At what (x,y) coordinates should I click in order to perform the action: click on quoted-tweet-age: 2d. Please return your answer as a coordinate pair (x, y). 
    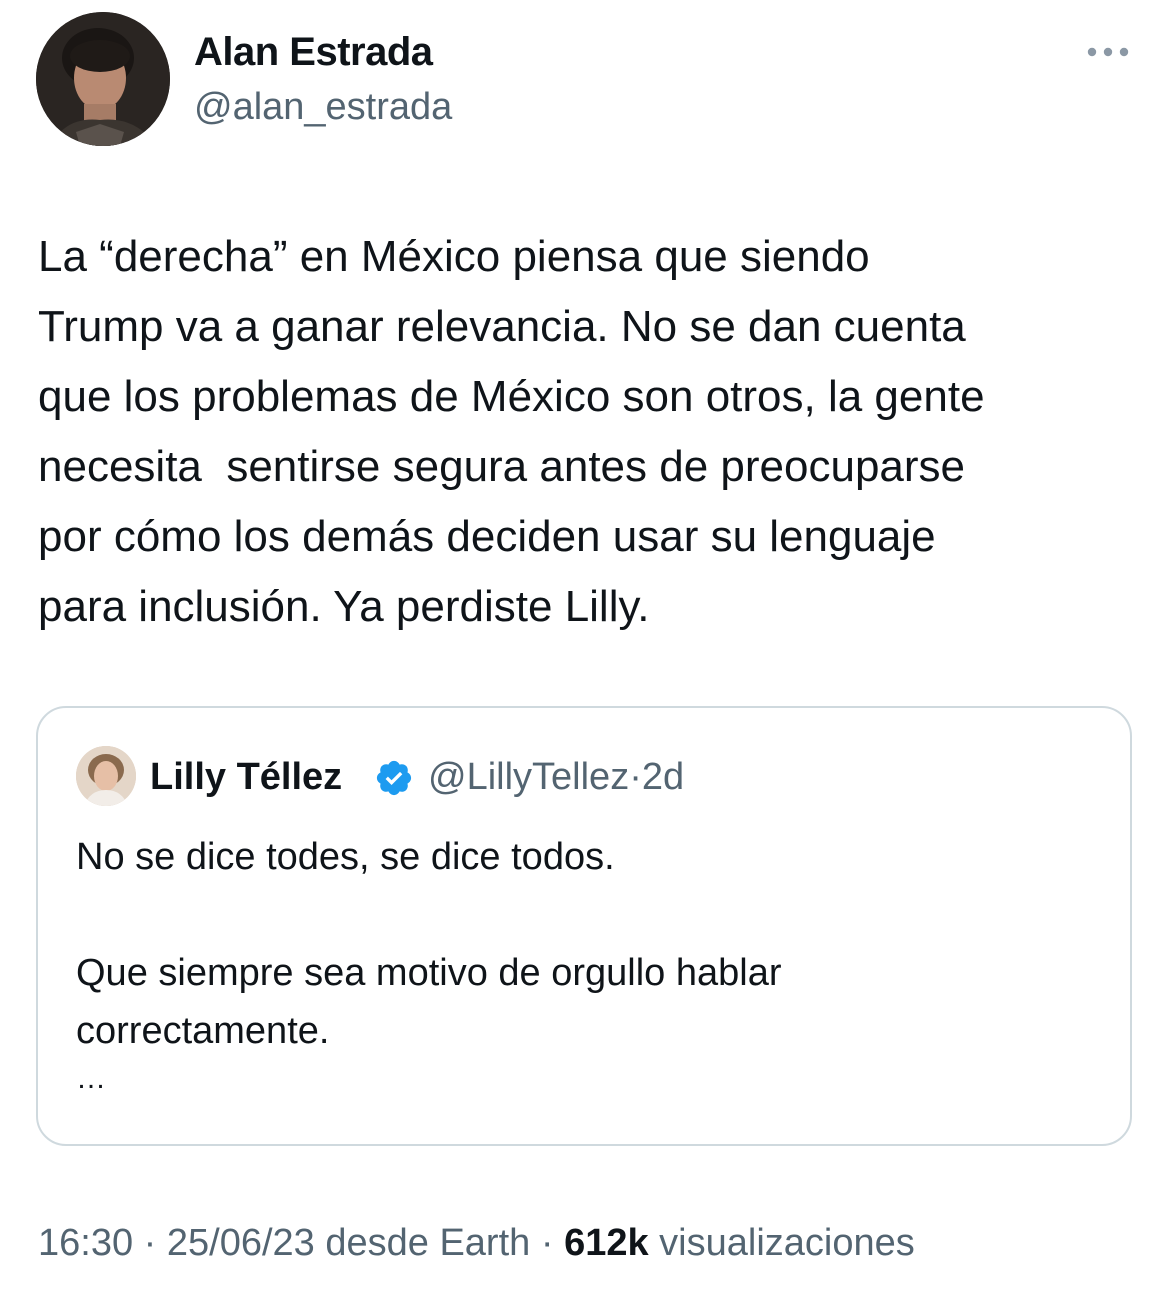
    Looking at the image, I should click on (663, 777).